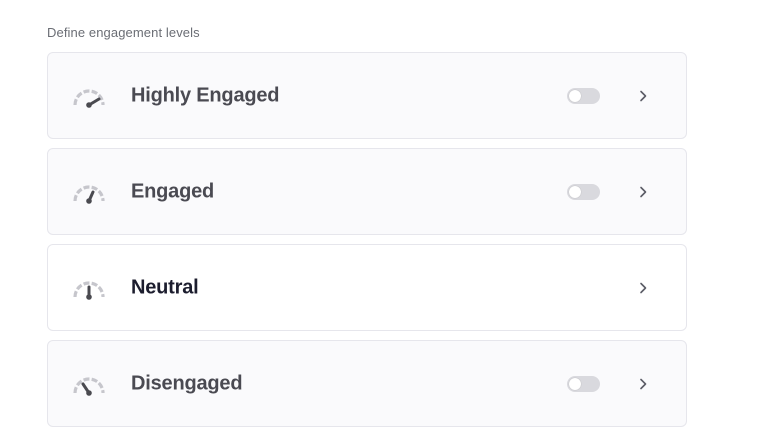  I want to click on level-name: Disengaged, so click(187, 383).